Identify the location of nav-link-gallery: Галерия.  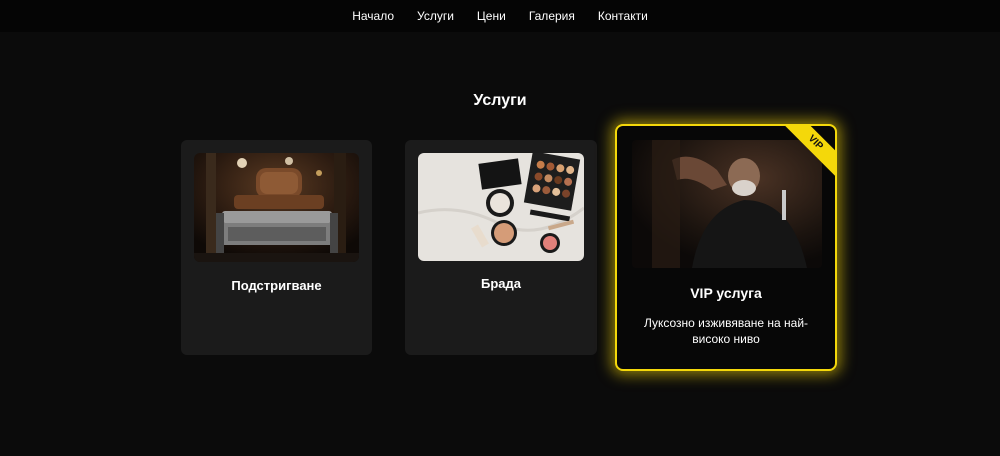
(552, 16).